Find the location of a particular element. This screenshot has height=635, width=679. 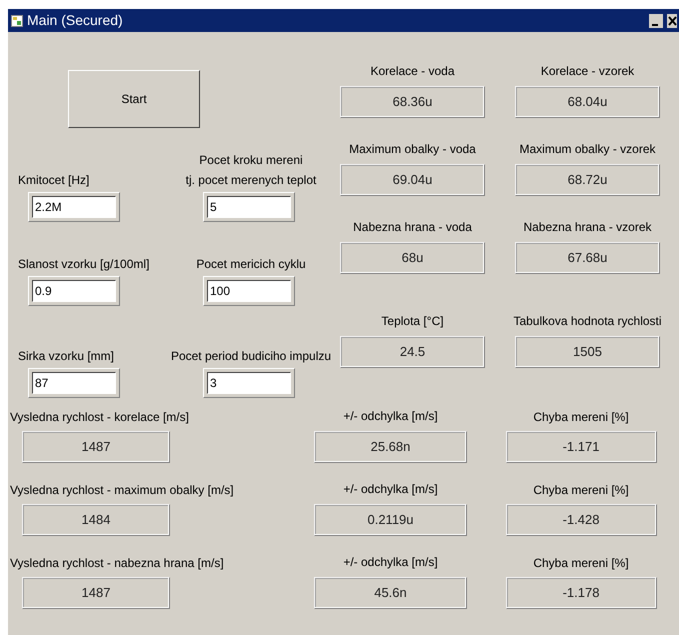

window-title: Main (Secured) is located at coordinates (75, 20).